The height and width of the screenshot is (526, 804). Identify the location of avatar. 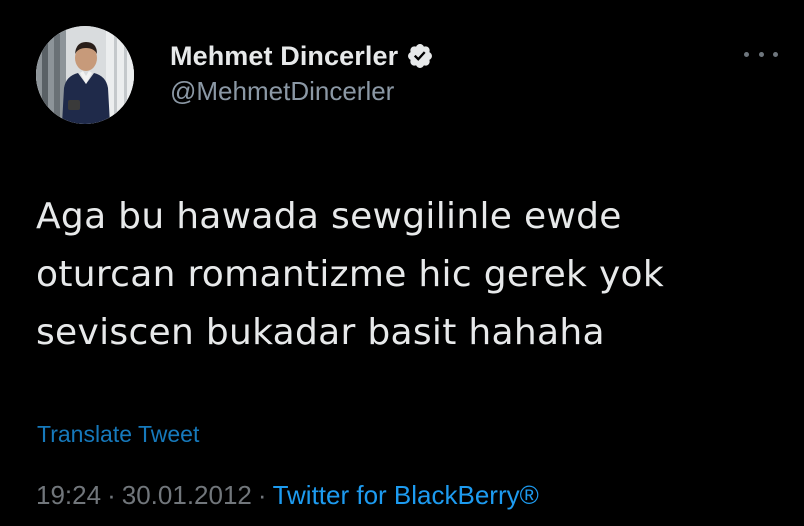
(85, 75).